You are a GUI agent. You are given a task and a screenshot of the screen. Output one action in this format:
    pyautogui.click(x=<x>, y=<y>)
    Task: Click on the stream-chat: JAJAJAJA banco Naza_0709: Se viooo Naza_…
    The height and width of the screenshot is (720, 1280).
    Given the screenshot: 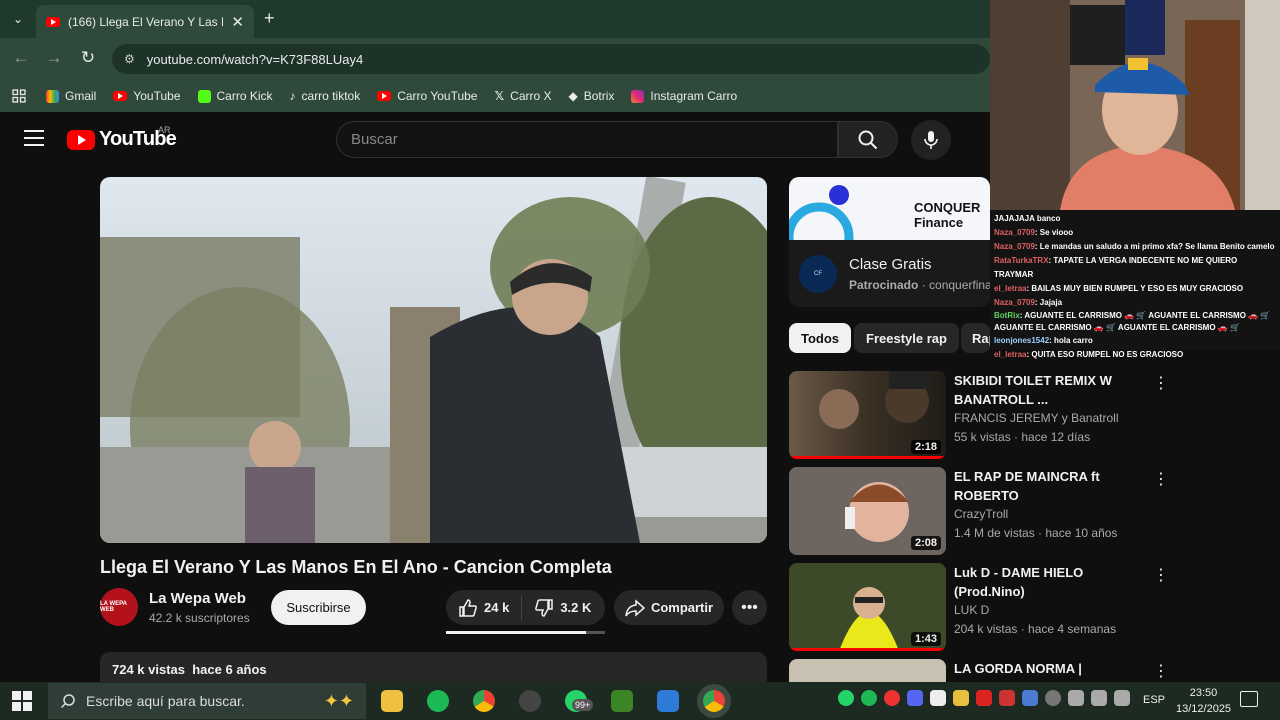 What is the action you would take?
    pyautogui.click(x=1135, y=284)
    